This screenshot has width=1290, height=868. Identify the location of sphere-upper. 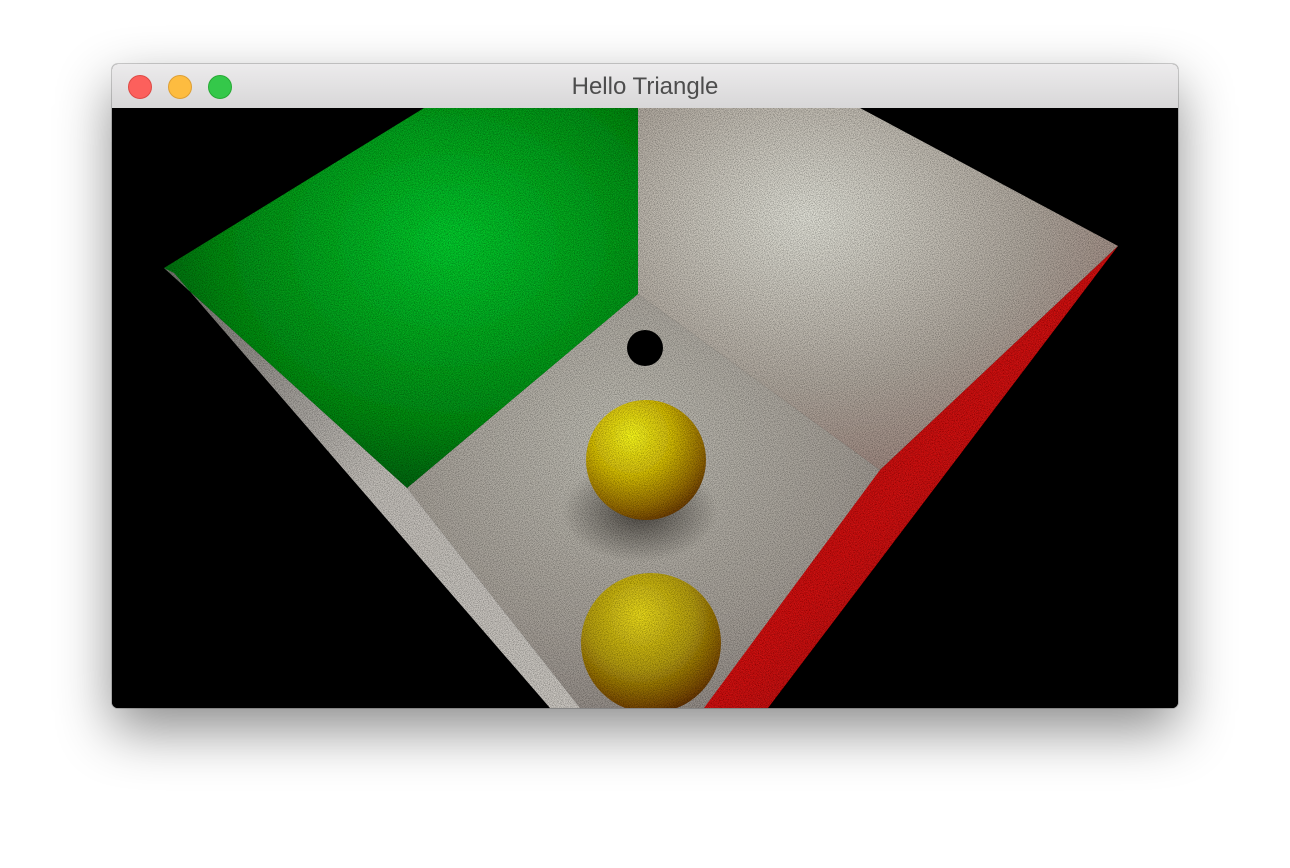
(646, 460).